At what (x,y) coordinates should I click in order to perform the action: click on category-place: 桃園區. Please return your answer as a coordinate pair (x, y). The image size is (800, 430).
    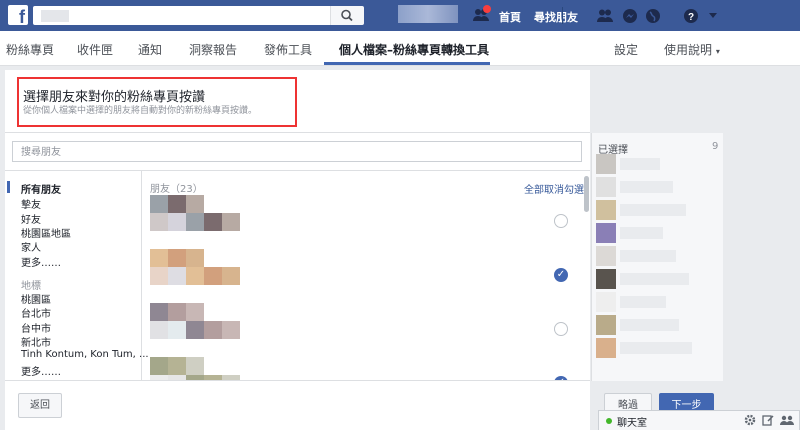
    Looking at the image, I should click on (36, 298).